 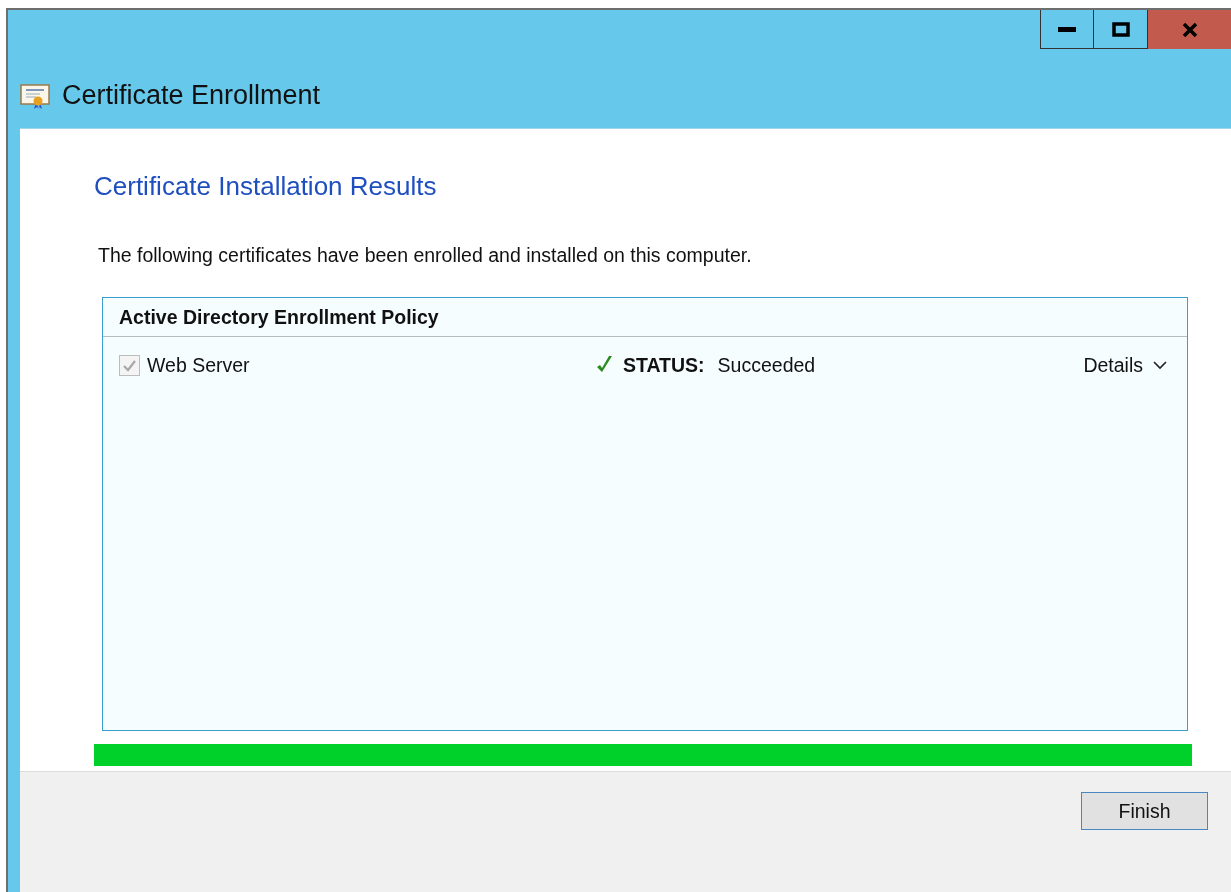 I want to click on certificate-name: Web Server, so click(x=198, y=365).